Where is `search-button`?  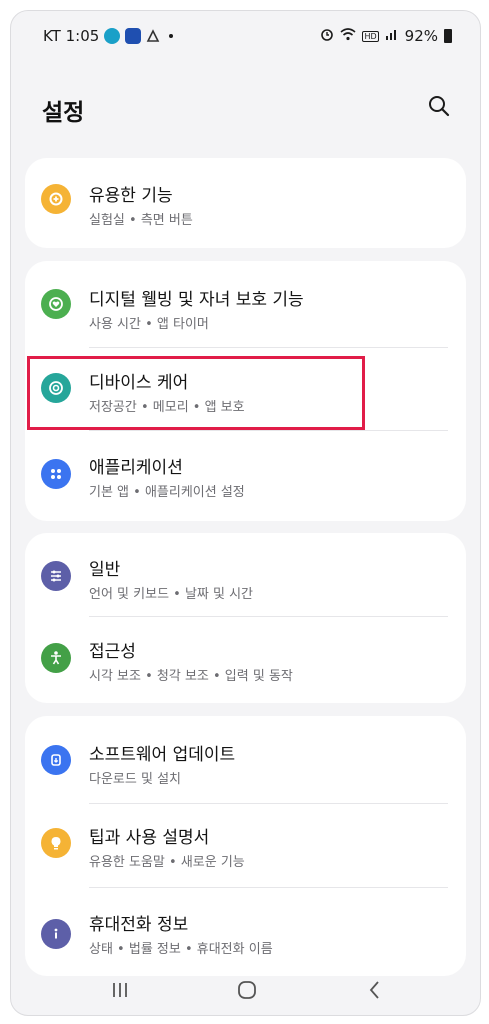
search-button is located at coordinates (439, 106).